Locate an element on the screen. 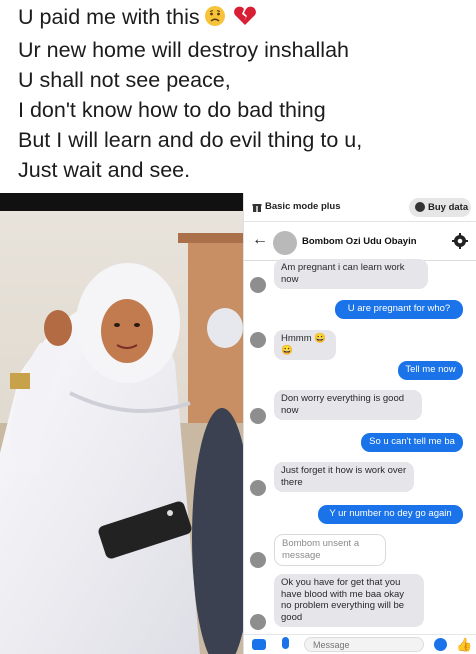 The width and height of the screenshot is (476, 654). buy-data-label: Buy data is located at coordinates (448, 207).